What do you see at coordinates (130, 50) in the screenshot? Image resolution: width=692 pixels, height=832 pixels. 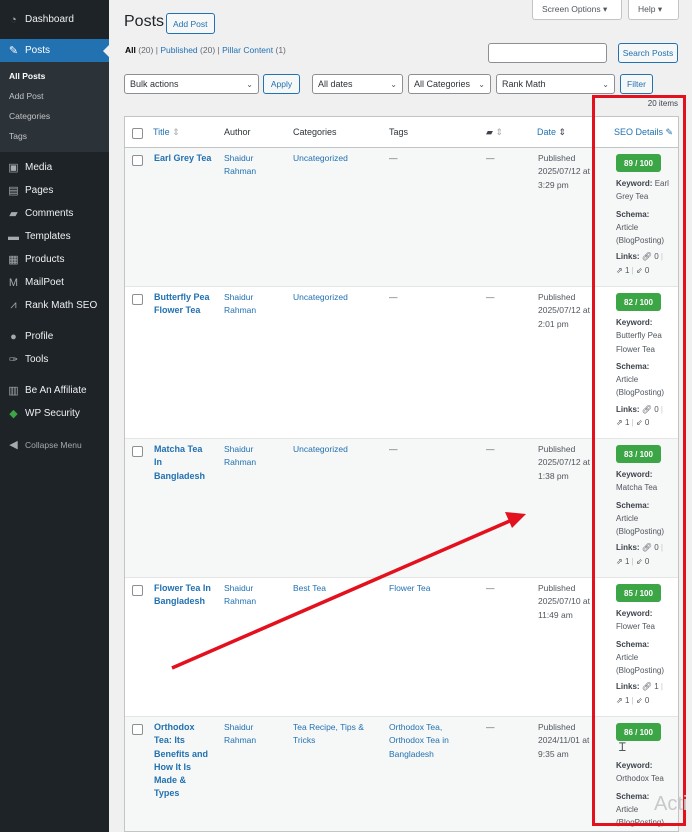 I see `view-all: All` at bounding box center [130, 50].